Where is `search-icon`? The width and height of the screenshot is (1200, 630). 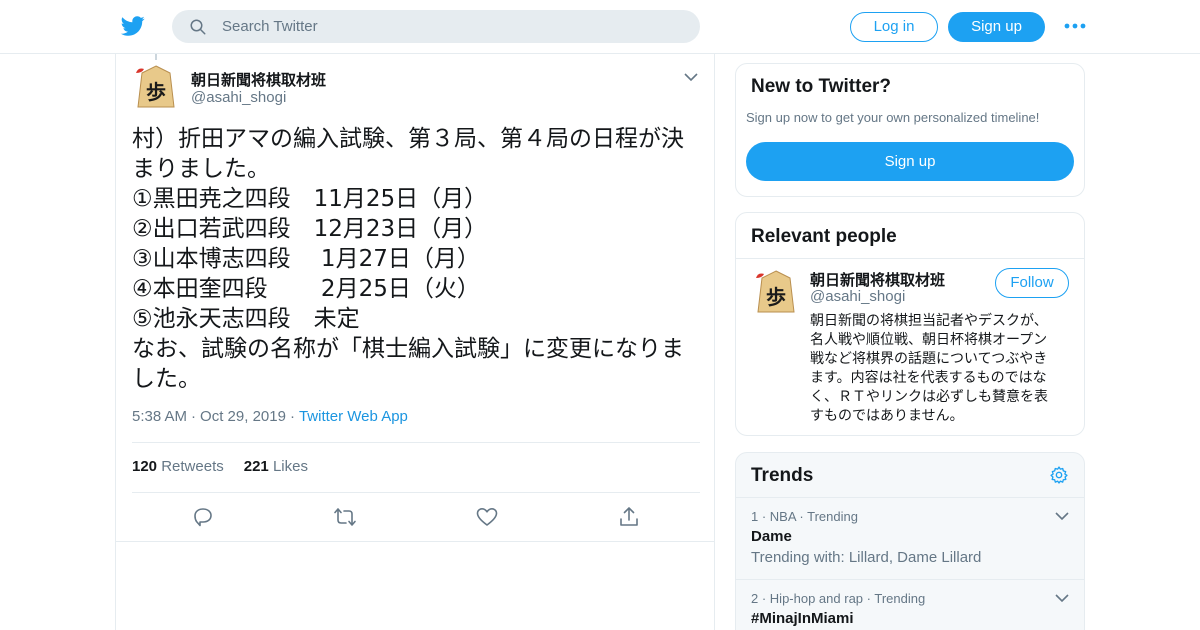 search-icon is located at coordinates (198, 27).